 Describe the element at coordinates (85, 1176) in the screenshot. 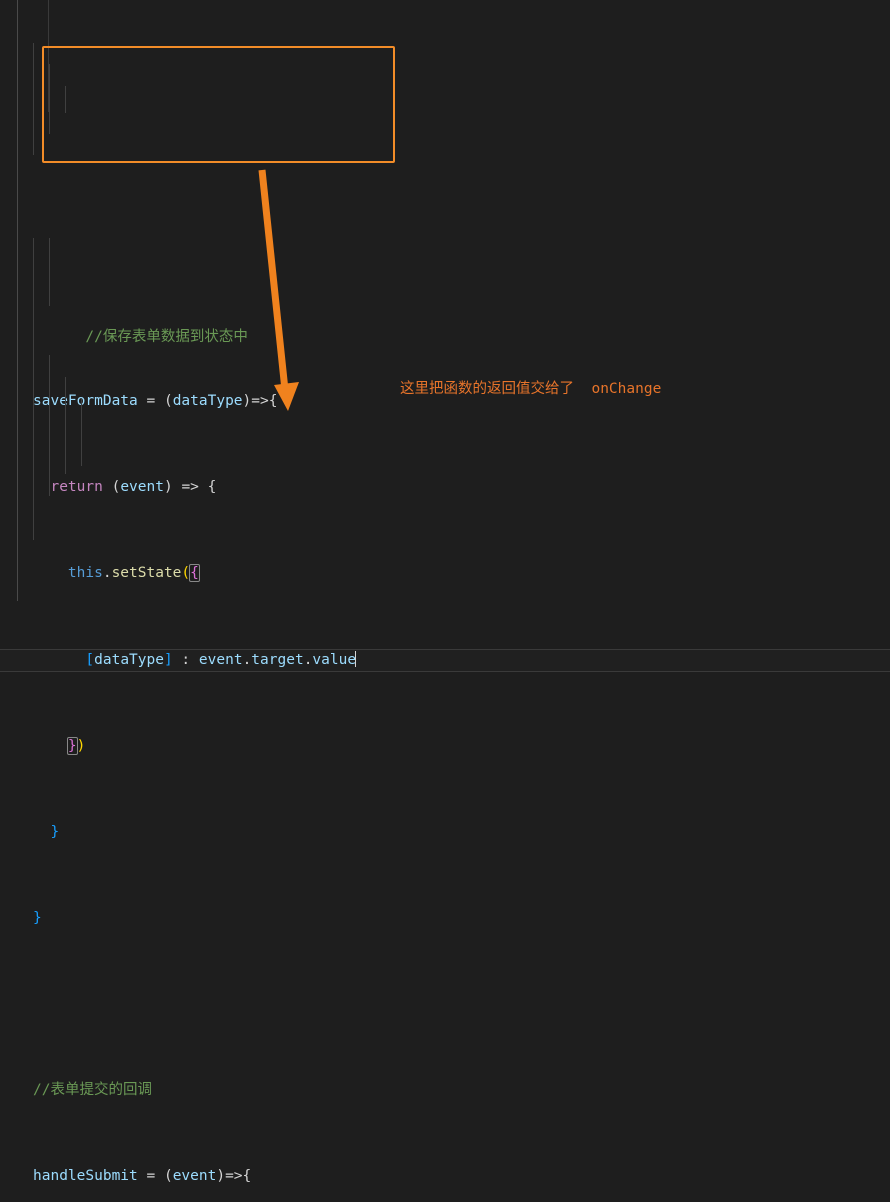

I see `token-identifier: handleSubmit` at that location.